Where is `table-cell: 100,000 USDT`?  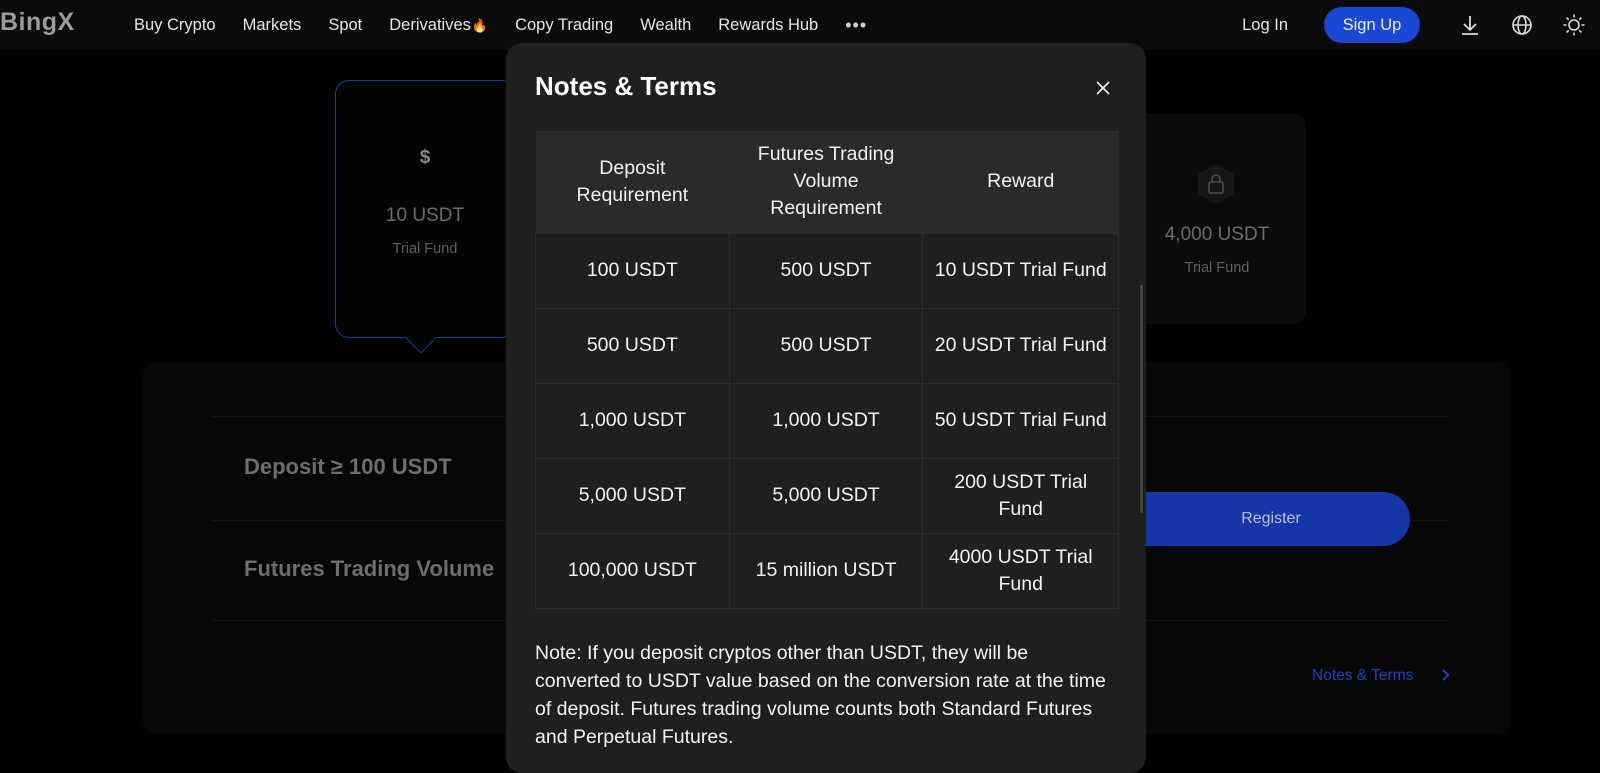 table-cell: 100,000 USDT is located at coordinates (632, 570).